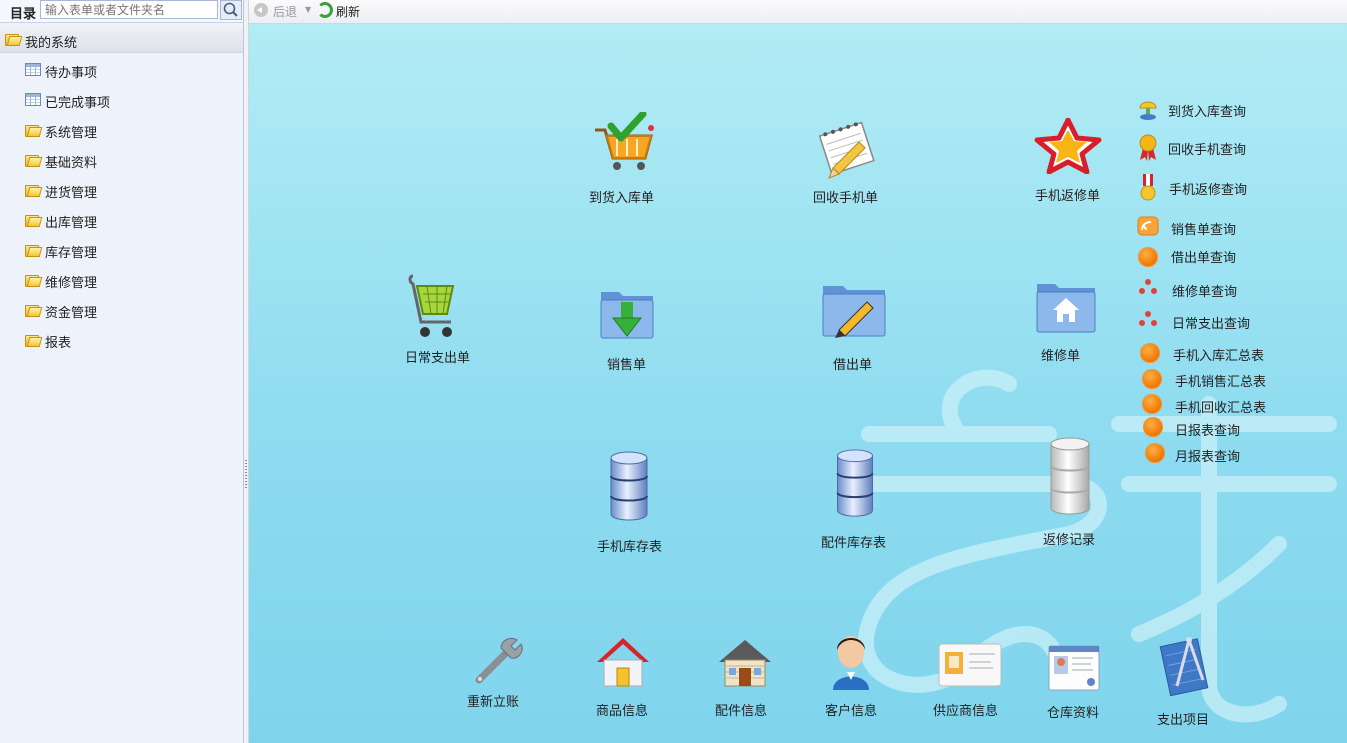 This screenshot has width=1347, height=743. I want to click on tree-item-repair: 维修管理, so click(121, 280).